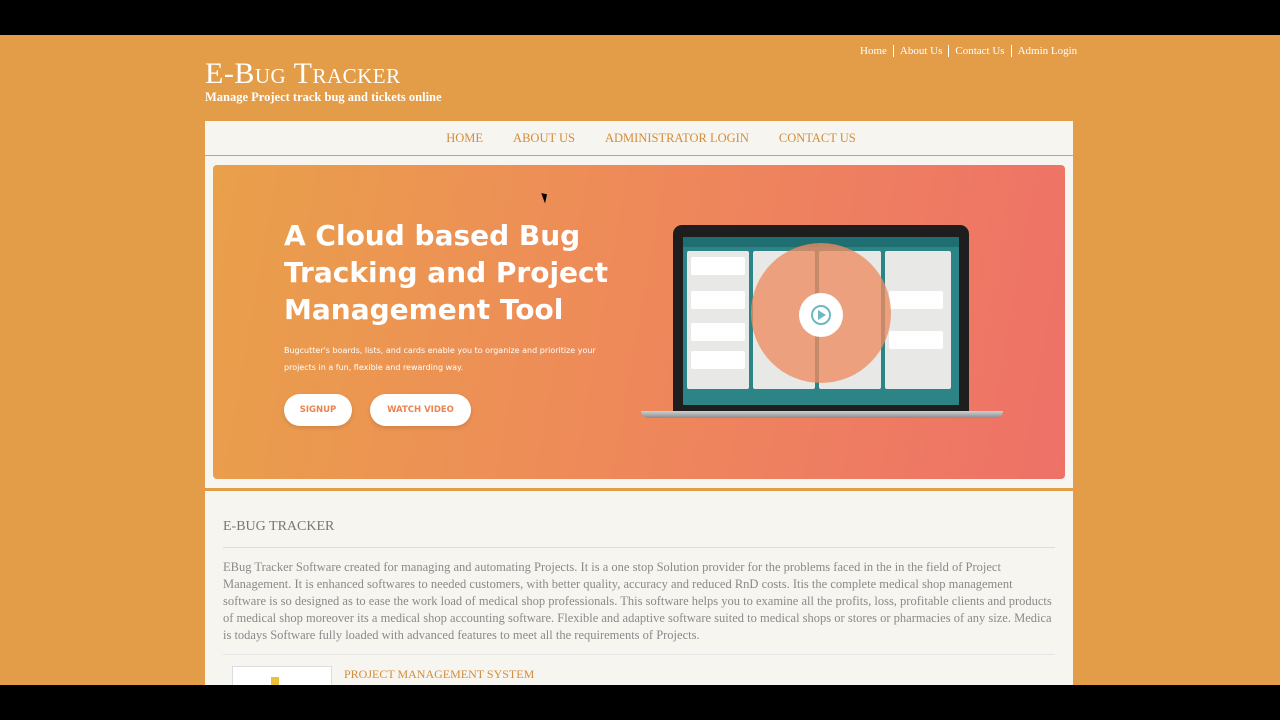 This screenshot has width=1280, height=720. What do you see at coordinates (920, 51) in the screenshot?
I see `toplink-about: About Us` at bounding box center [920, 51].